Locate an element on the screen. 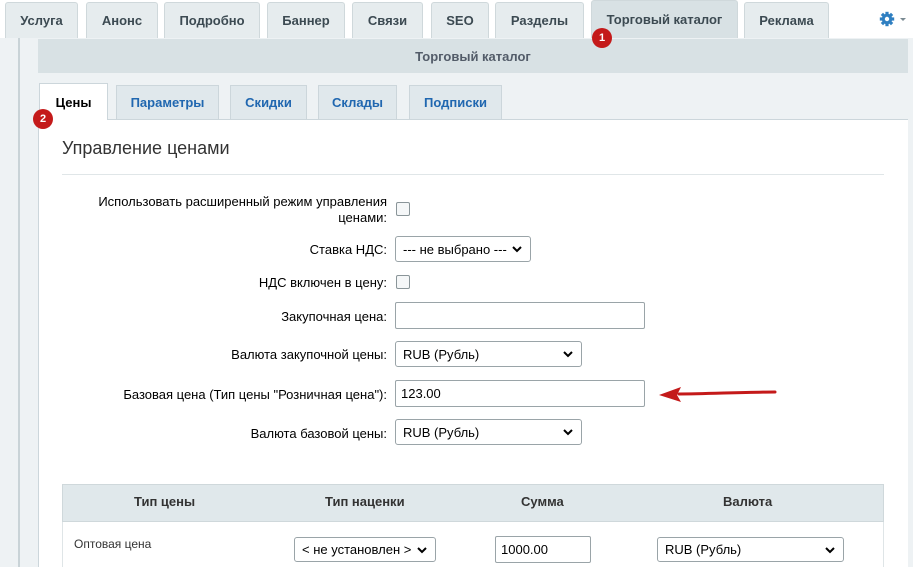 The image size is (913, 567). price-management-title: Управление ценами is located at coordinates (146, 148).